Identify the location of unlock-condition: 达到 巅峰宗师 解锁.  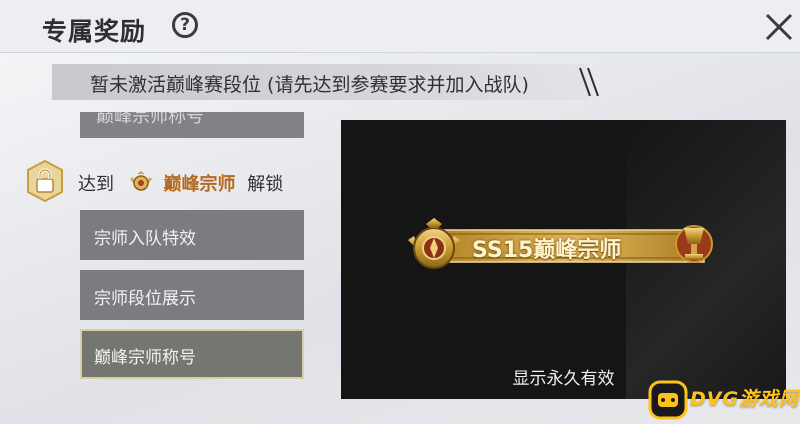
(180, 183).